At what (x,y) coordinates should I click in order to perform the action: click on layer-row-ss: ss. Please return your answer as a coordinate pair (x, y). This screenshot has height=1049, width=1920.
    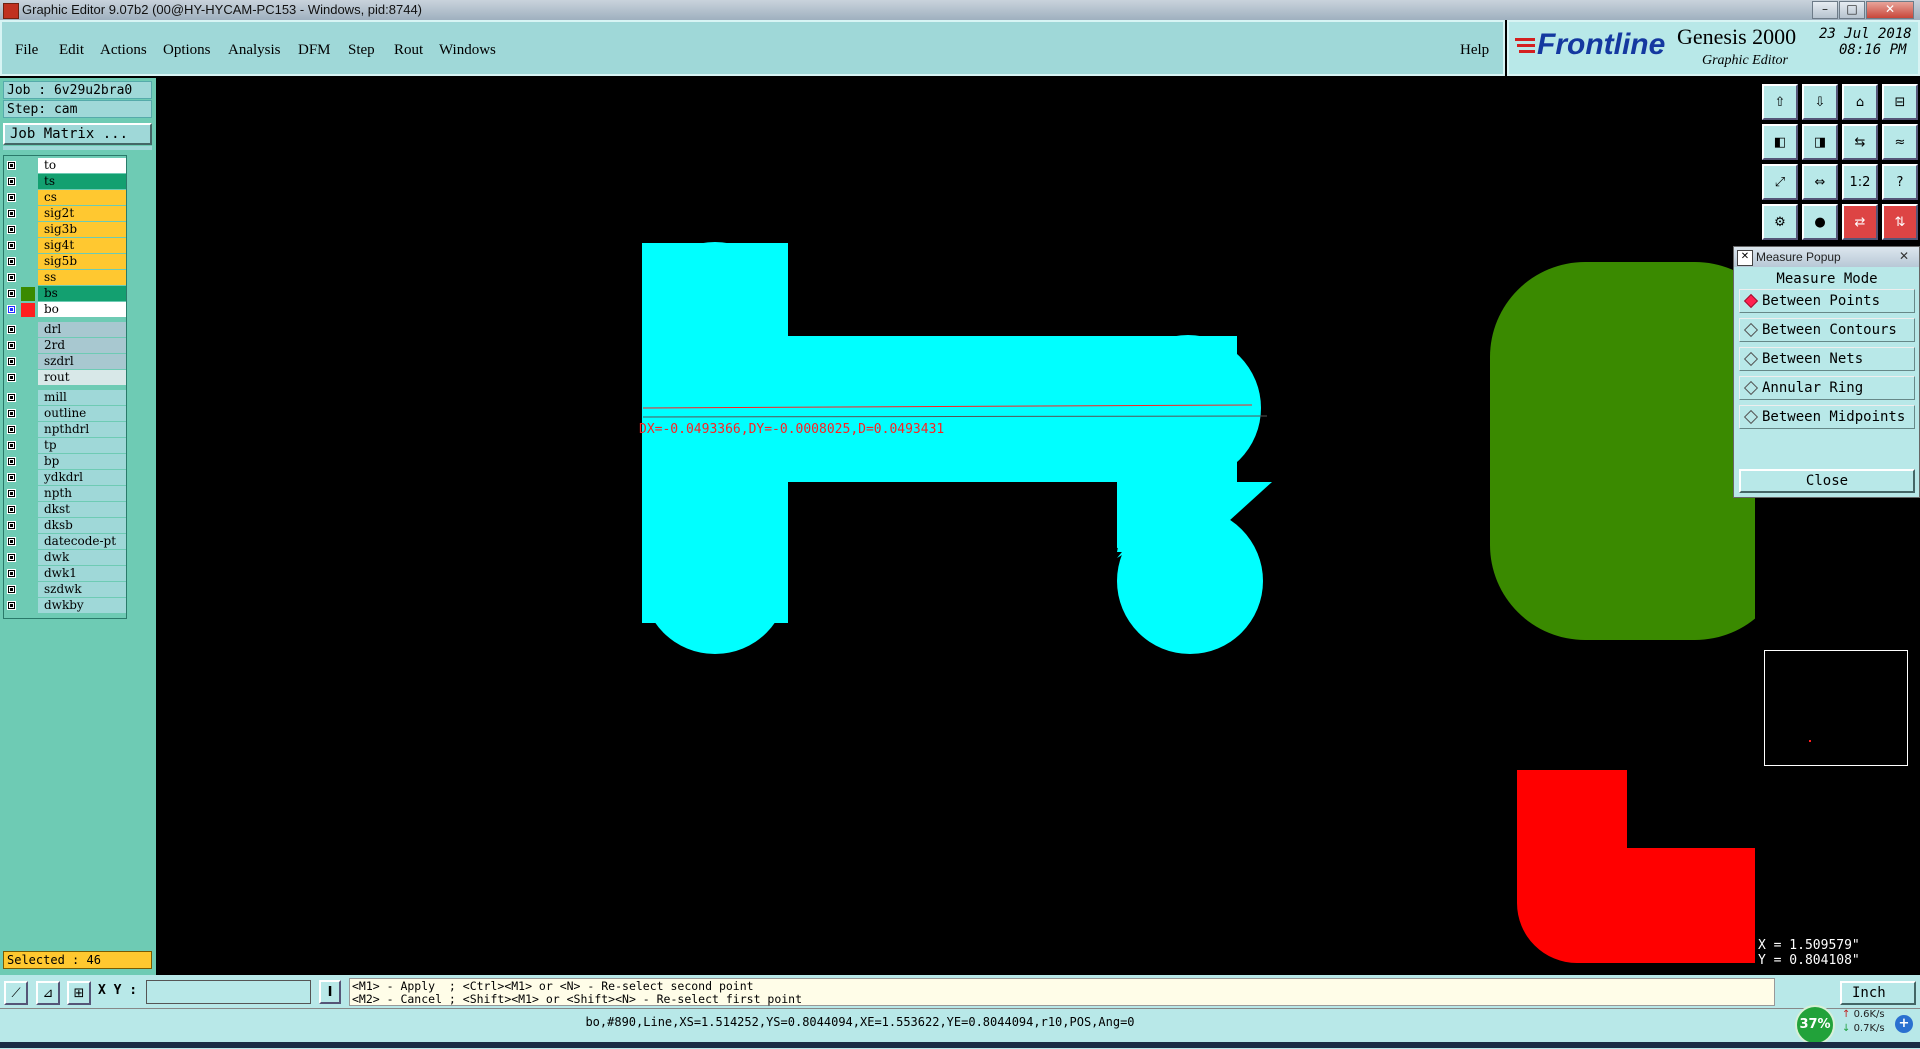
    Looking at the image, I should click on (65, 278).